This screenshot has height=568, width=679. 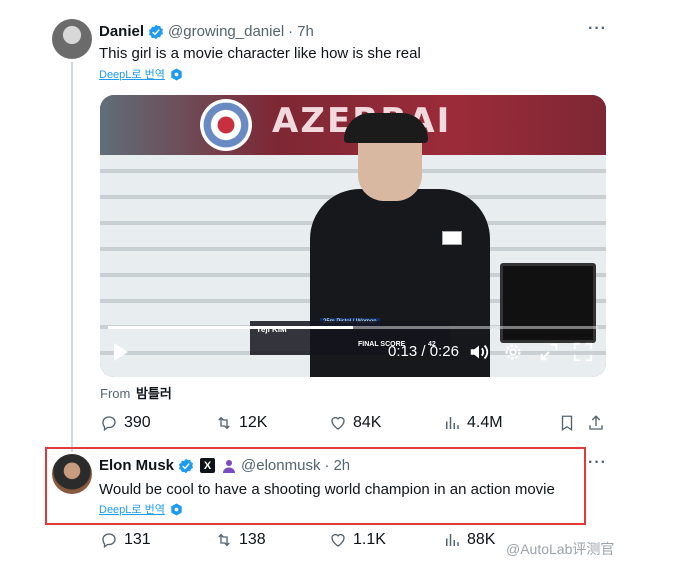 What do you see at coordinates (315, 486) in the screenshot?
I see `highlight-box` at bounding box center [315, 486].